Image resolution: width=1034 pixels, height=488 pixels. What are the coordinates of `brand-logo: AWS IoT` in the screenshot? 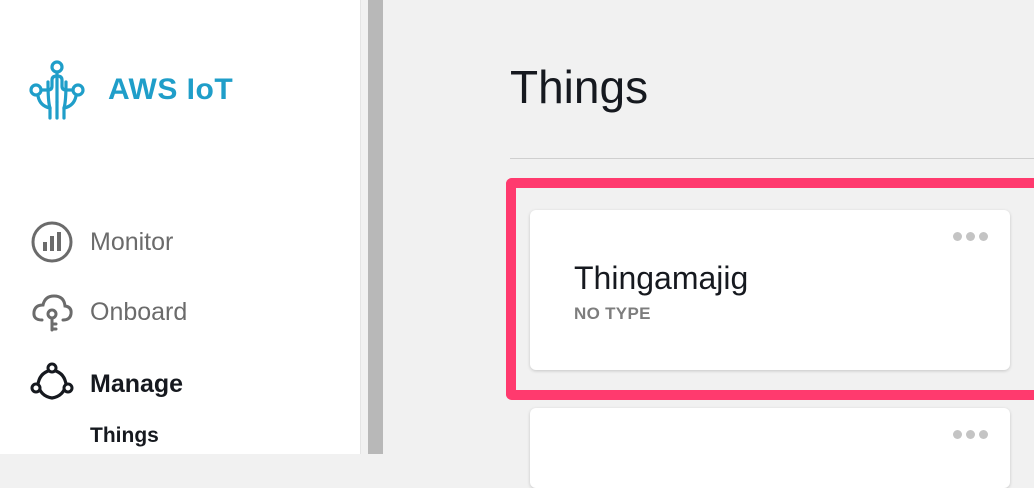 It's located at (130, 90).